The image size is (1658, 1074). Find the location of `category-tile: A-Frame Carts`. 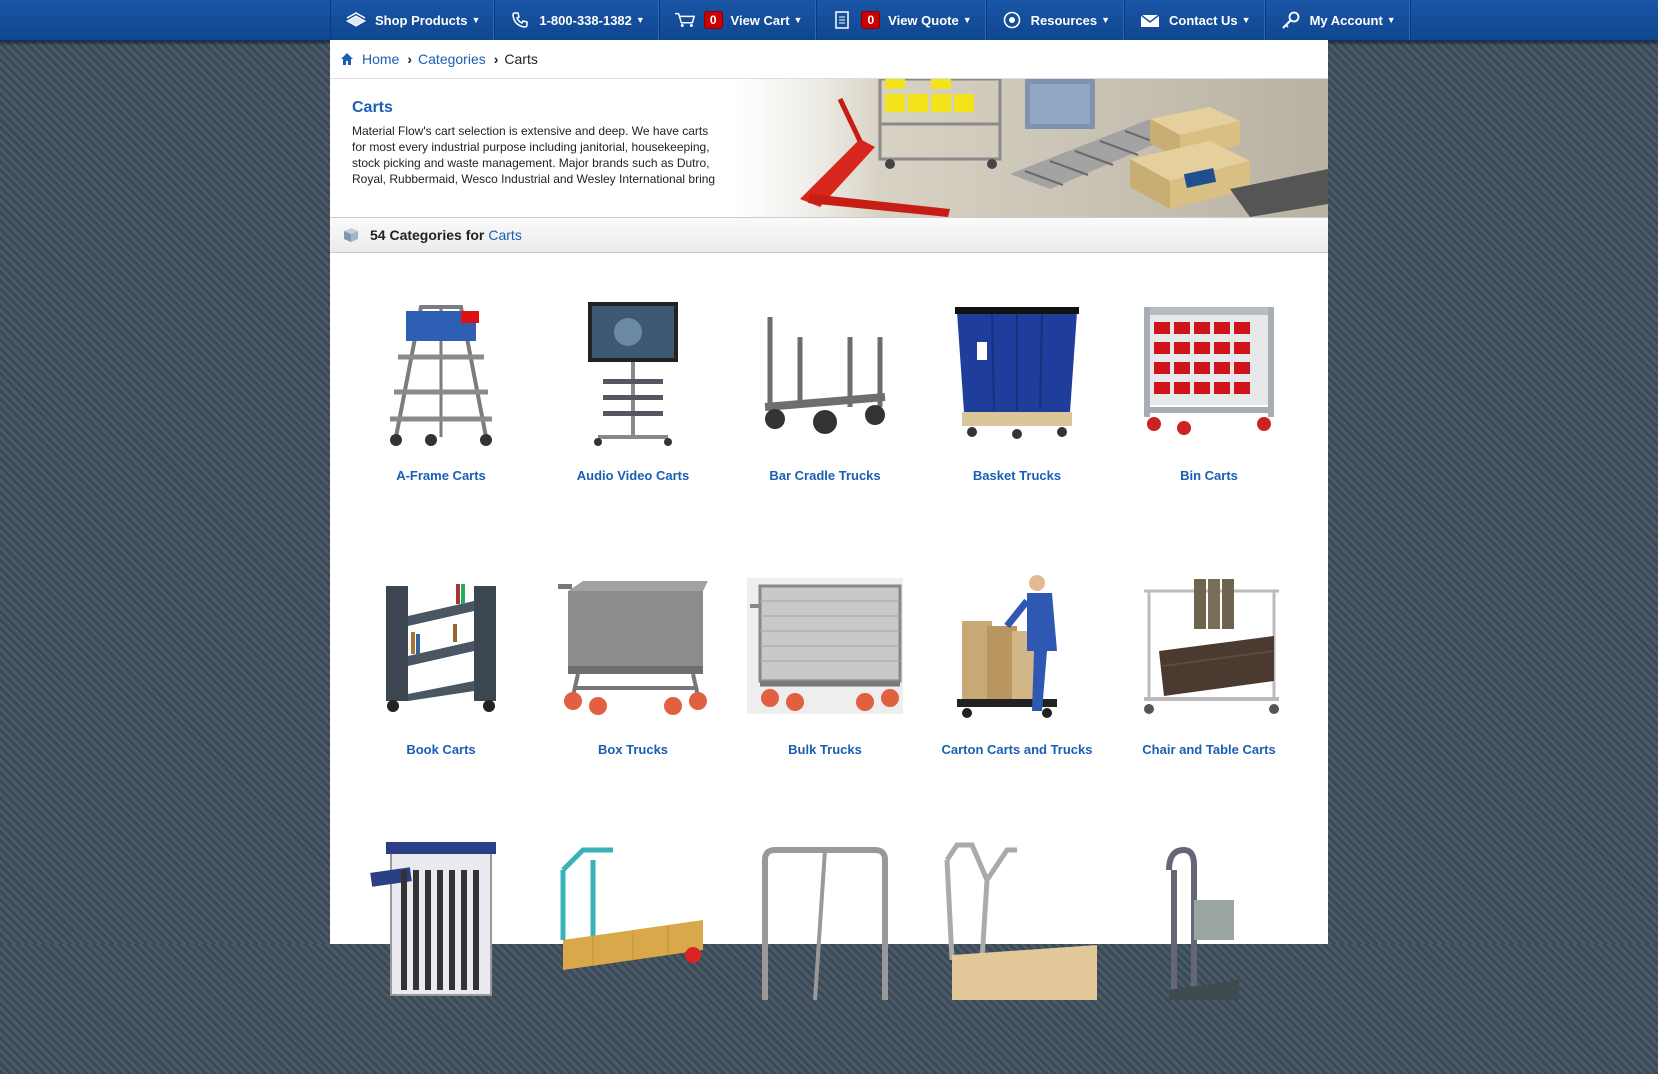

category-tile: A-Frame Carts is located at coordinates (441, 389).